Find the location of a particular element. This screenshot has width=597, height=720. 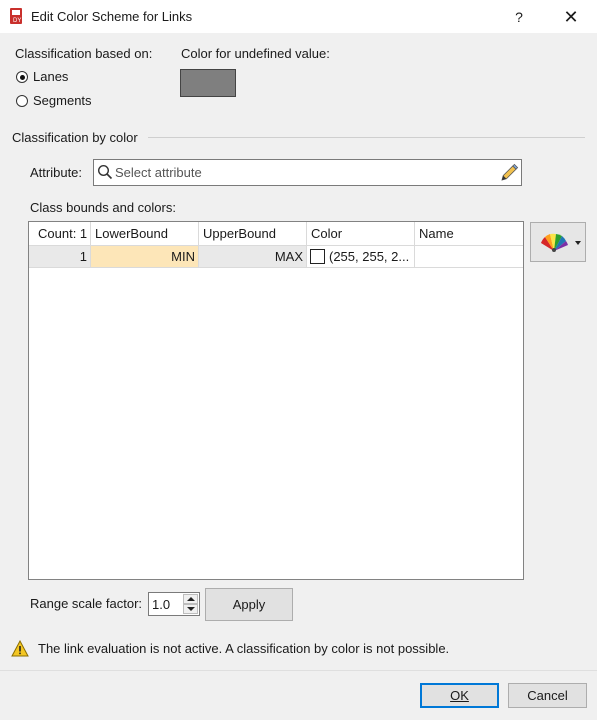

lowerbound-cell: MIN is located at coordinates (145, 257).